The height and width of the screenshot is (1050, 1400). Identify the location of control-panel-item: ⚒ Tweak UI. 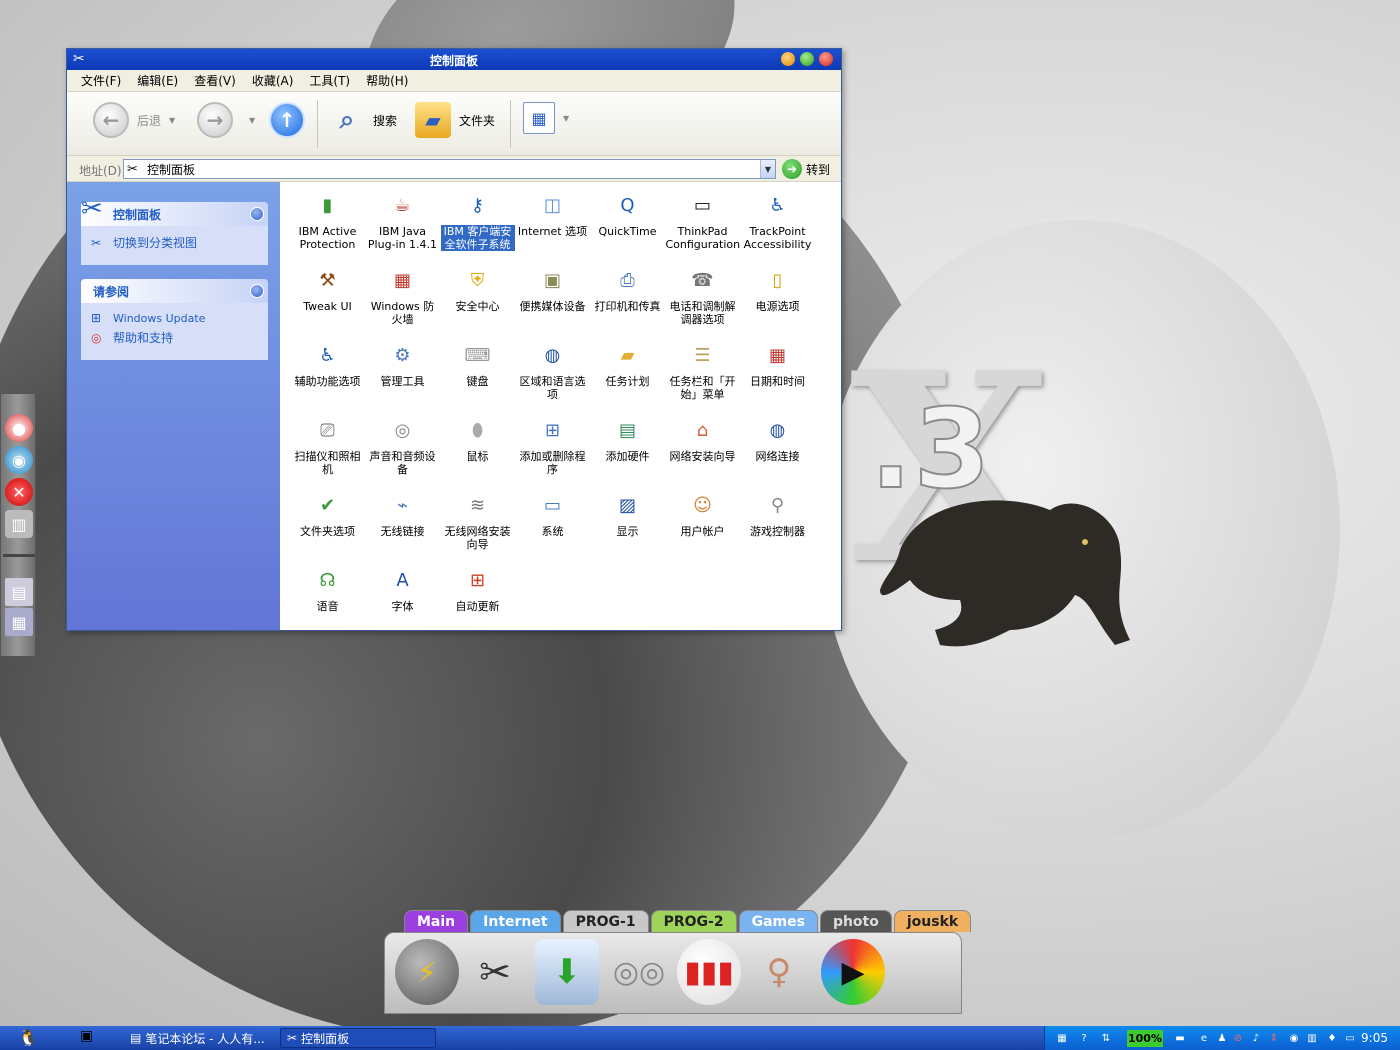
(327, 298).